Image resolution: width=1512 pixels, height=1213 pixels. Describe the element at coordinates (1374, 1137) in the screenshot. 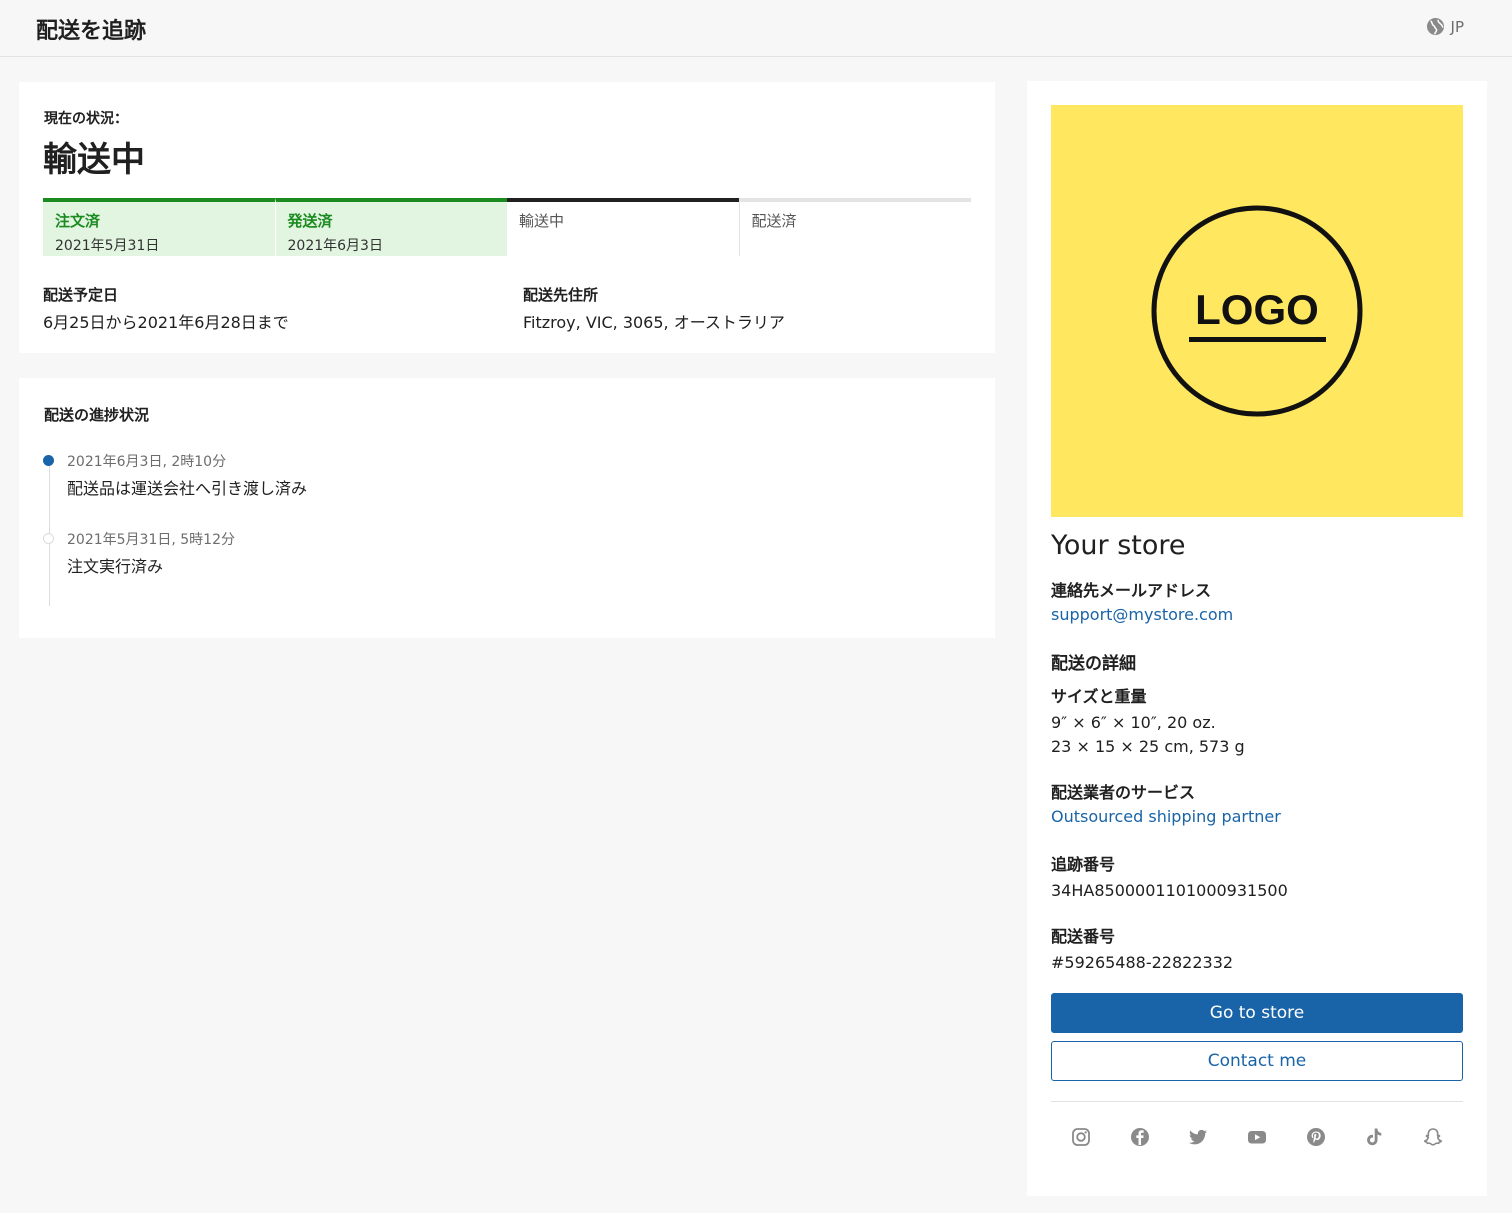

I see `tiktok-icon` at that location.